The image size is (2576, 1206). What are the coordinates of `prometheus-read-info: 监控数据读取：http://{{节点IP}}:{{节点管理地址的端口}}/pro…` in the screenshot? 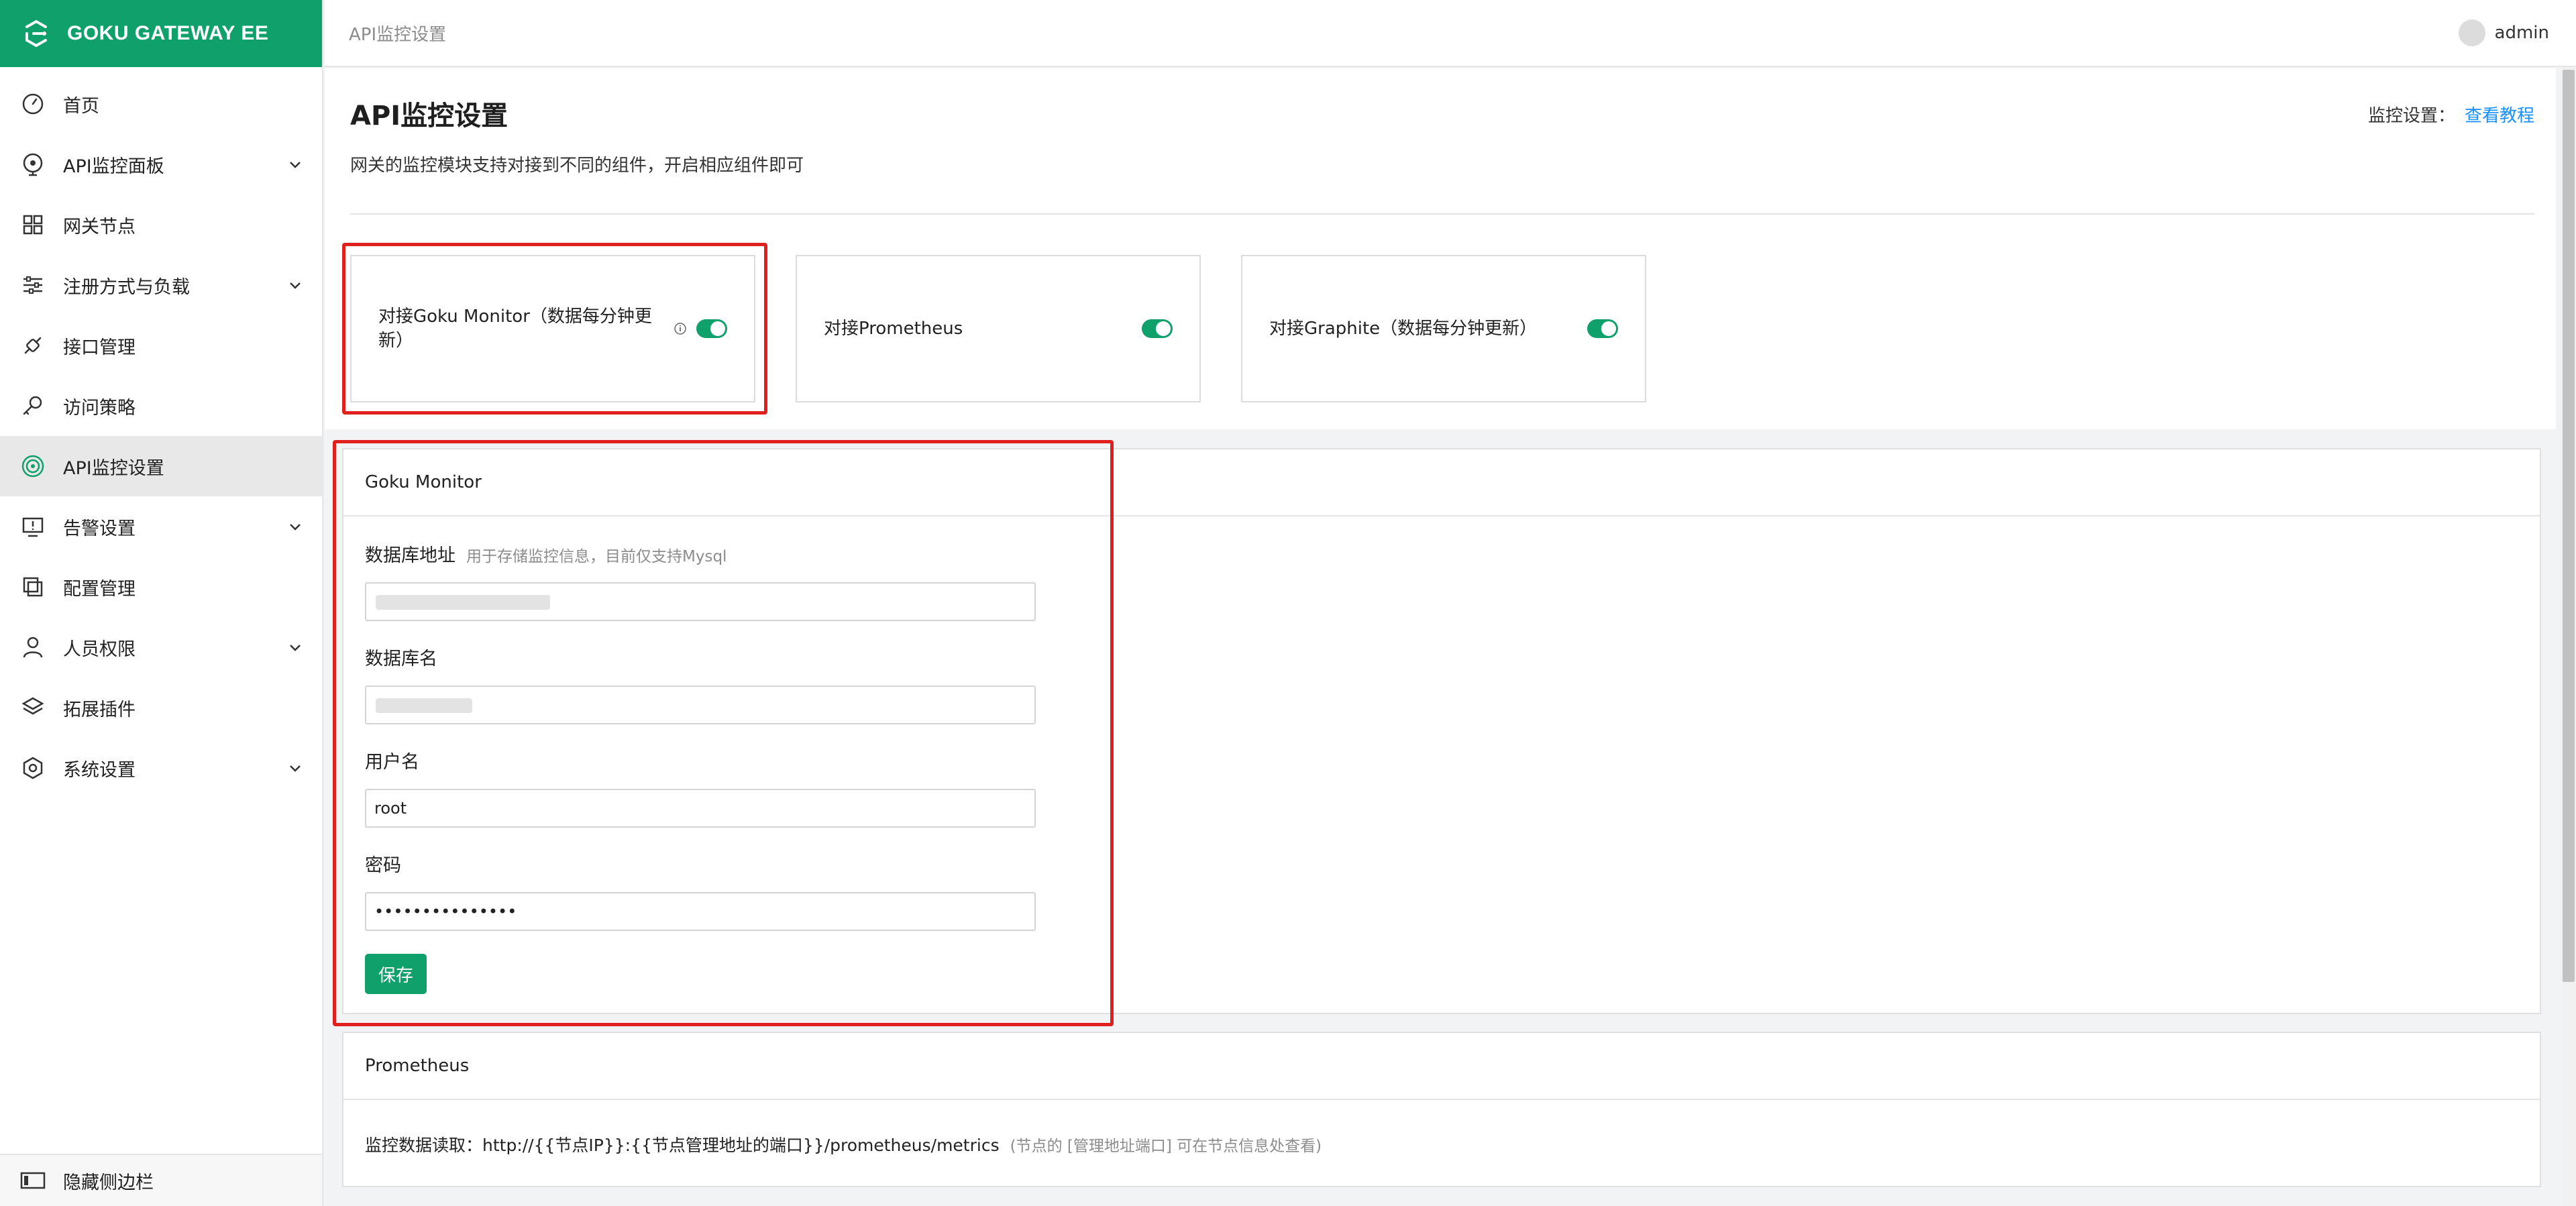 It's located at (843, 1144).